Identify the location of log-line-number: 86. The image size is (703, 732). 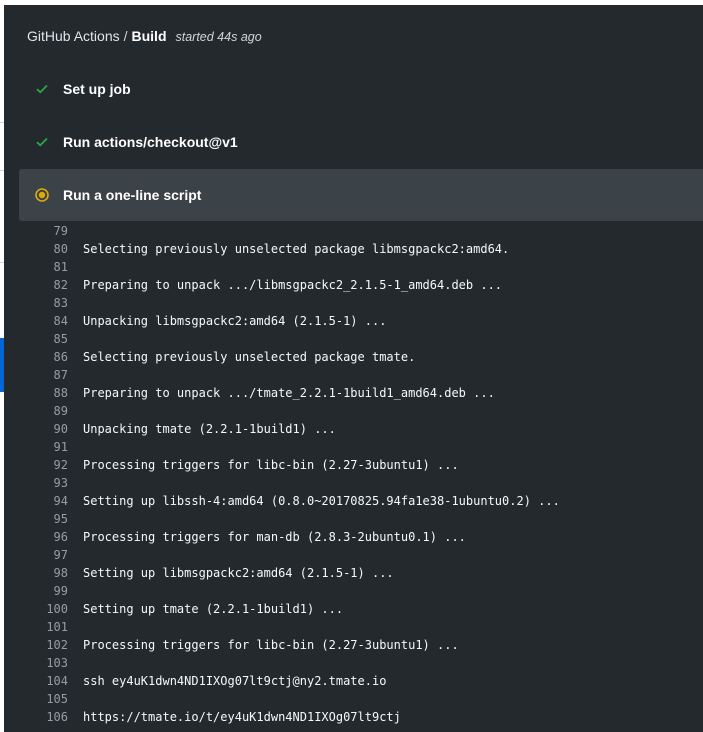
(36, 357).